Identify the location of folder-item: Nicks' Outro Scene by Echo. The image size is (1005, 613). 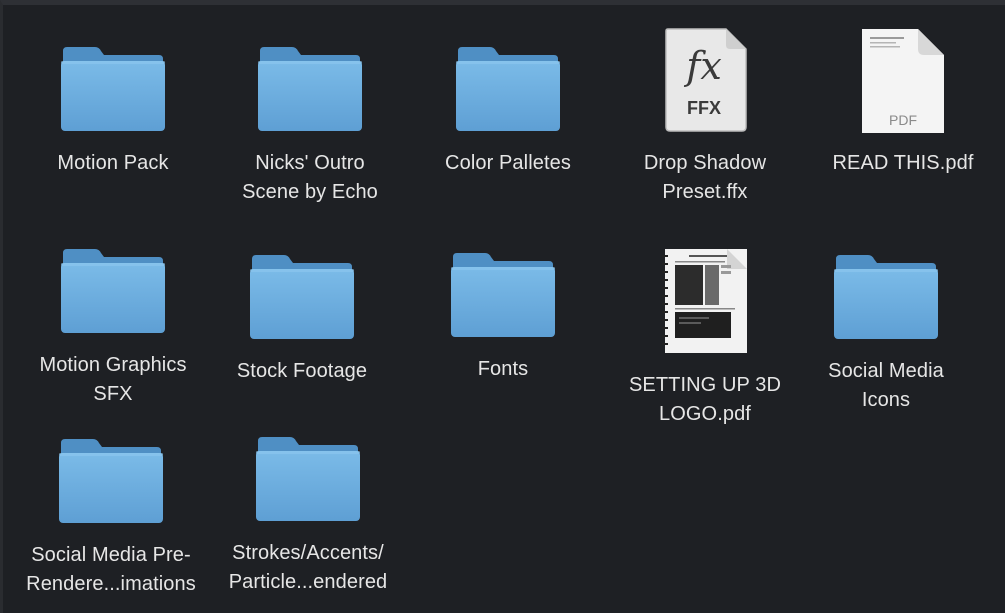
(310, 121).